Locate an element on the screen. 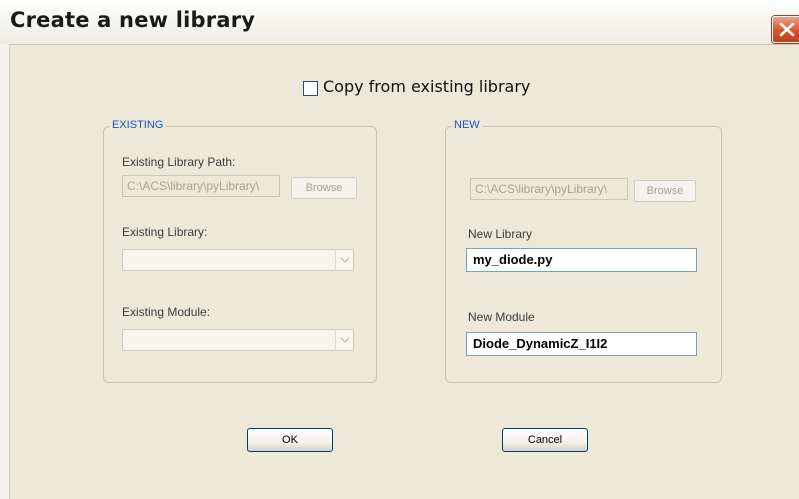  existing-library-select is located at coordinates (238, 260).